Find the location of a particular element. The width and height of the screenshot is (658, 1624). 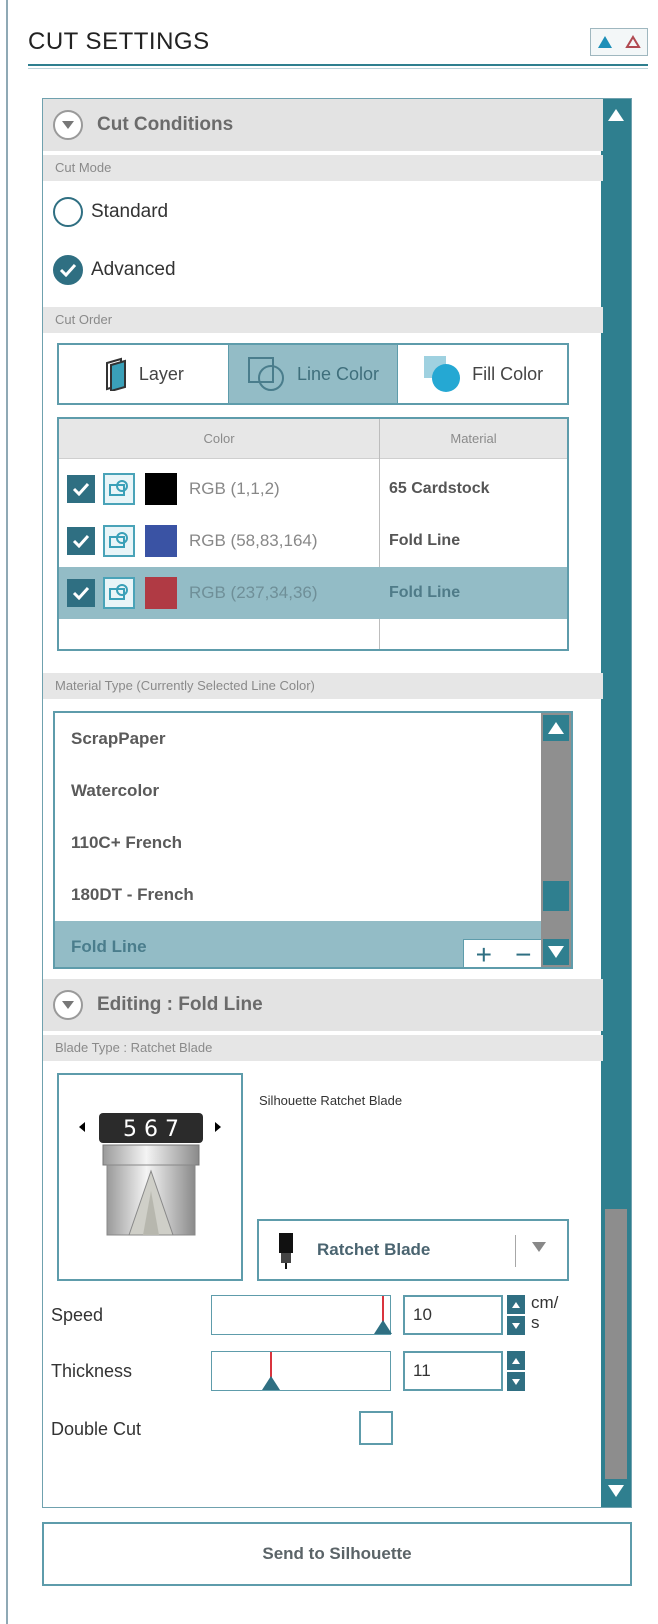

thickness-stepper is located at coordinates (516, 1371).